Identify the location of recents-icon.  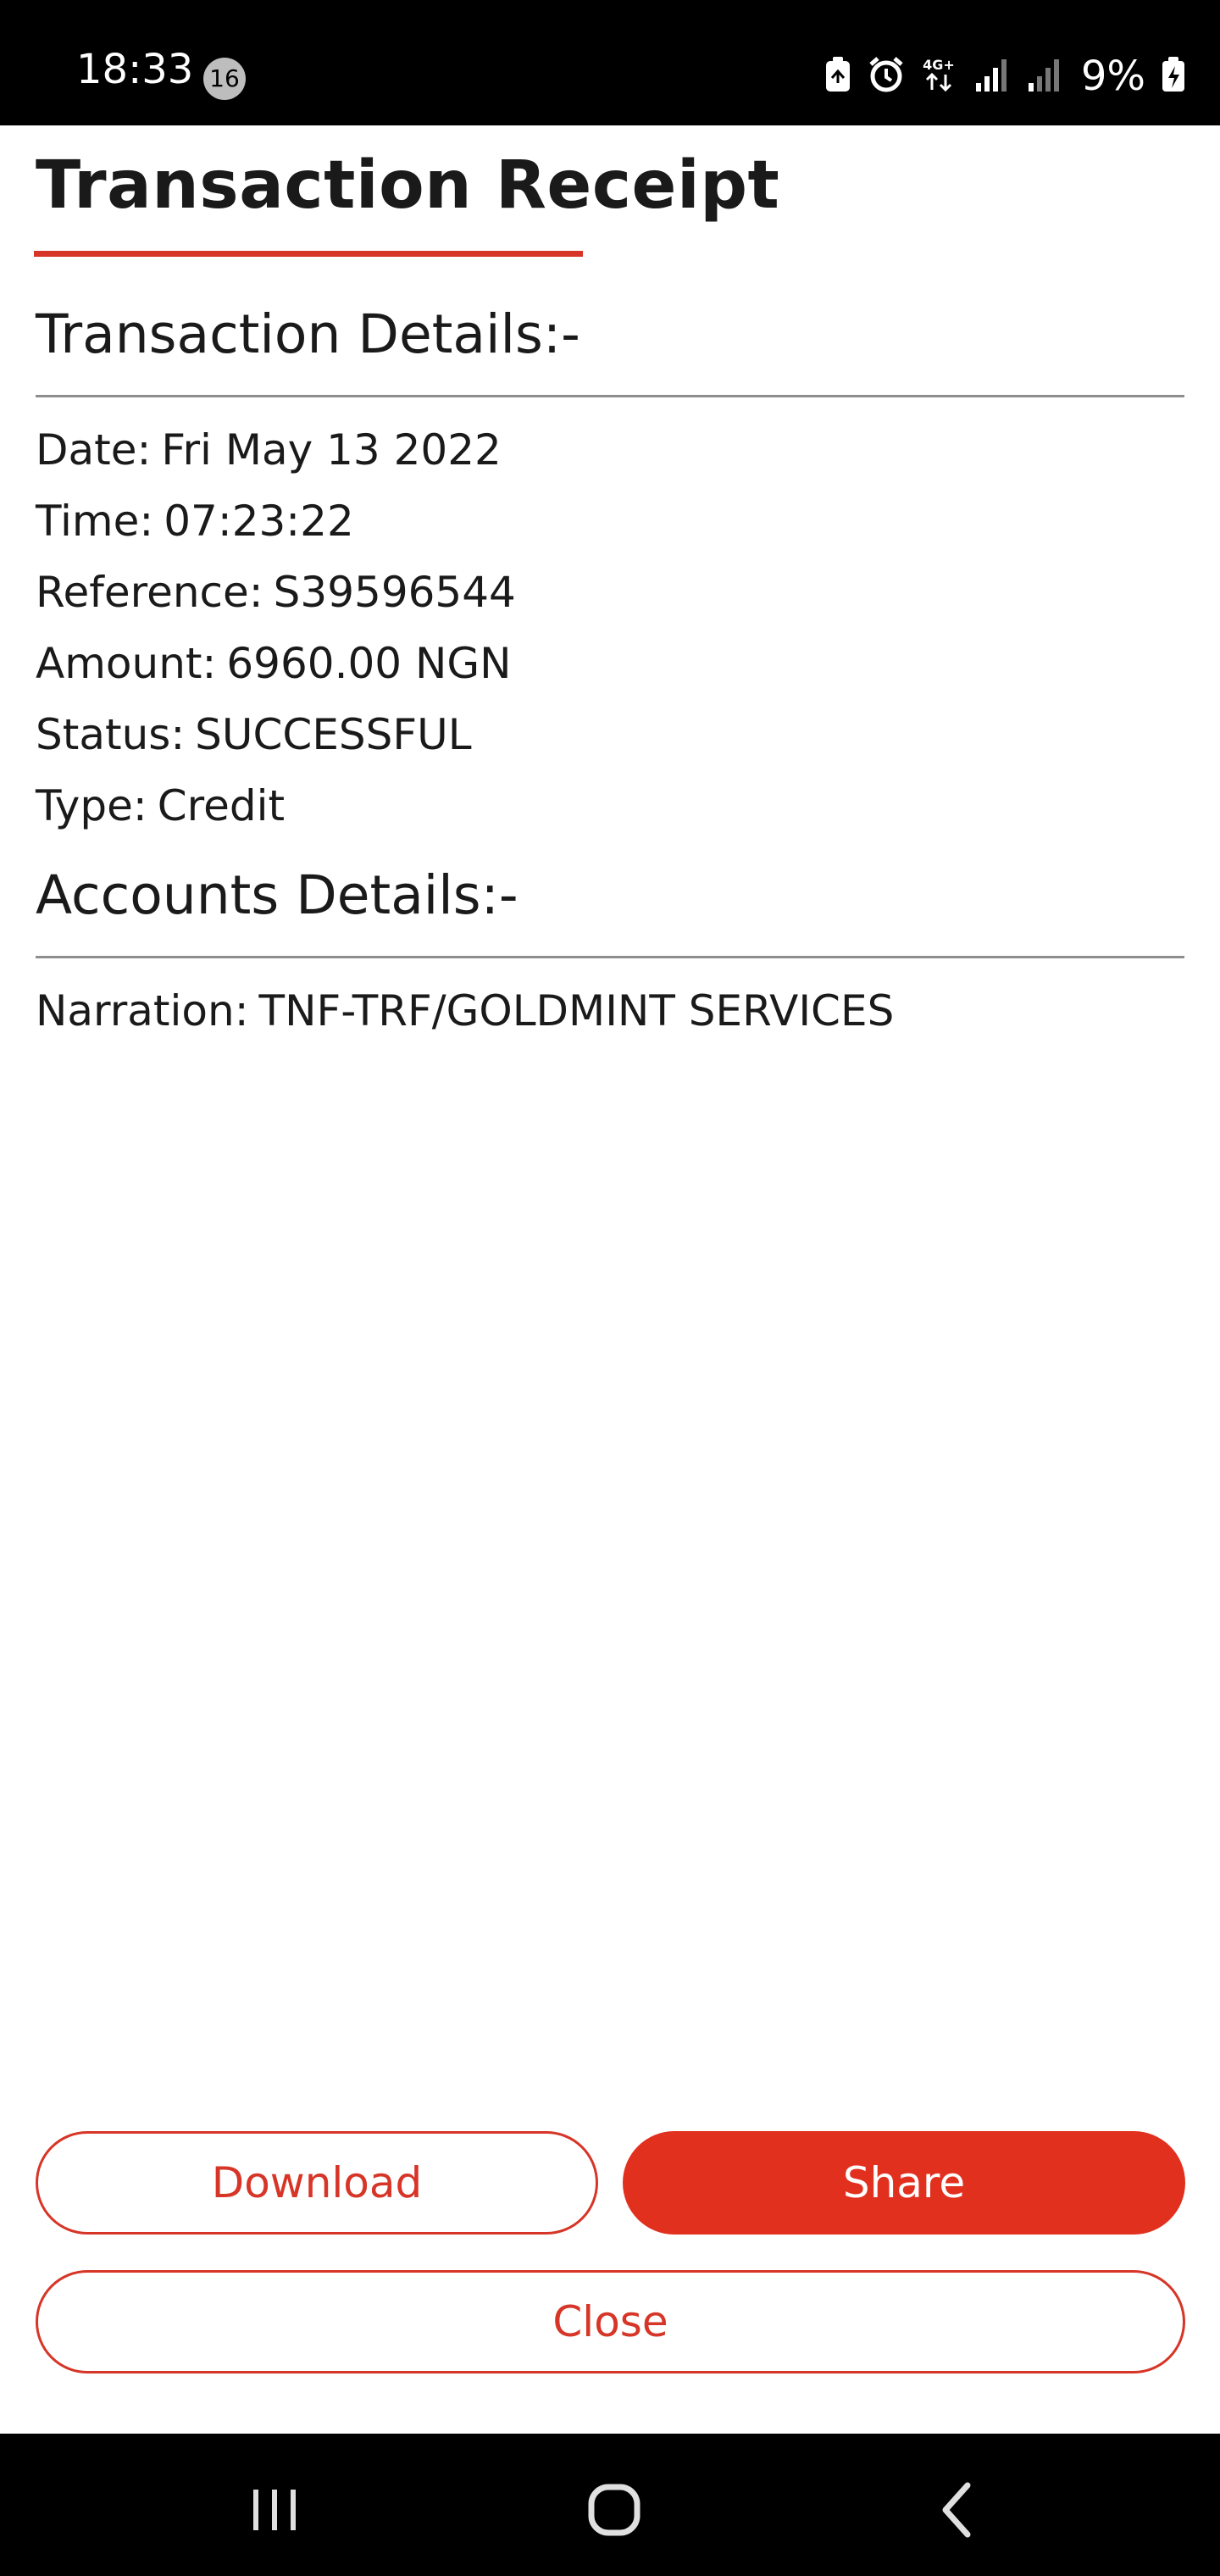
(274, 2510).